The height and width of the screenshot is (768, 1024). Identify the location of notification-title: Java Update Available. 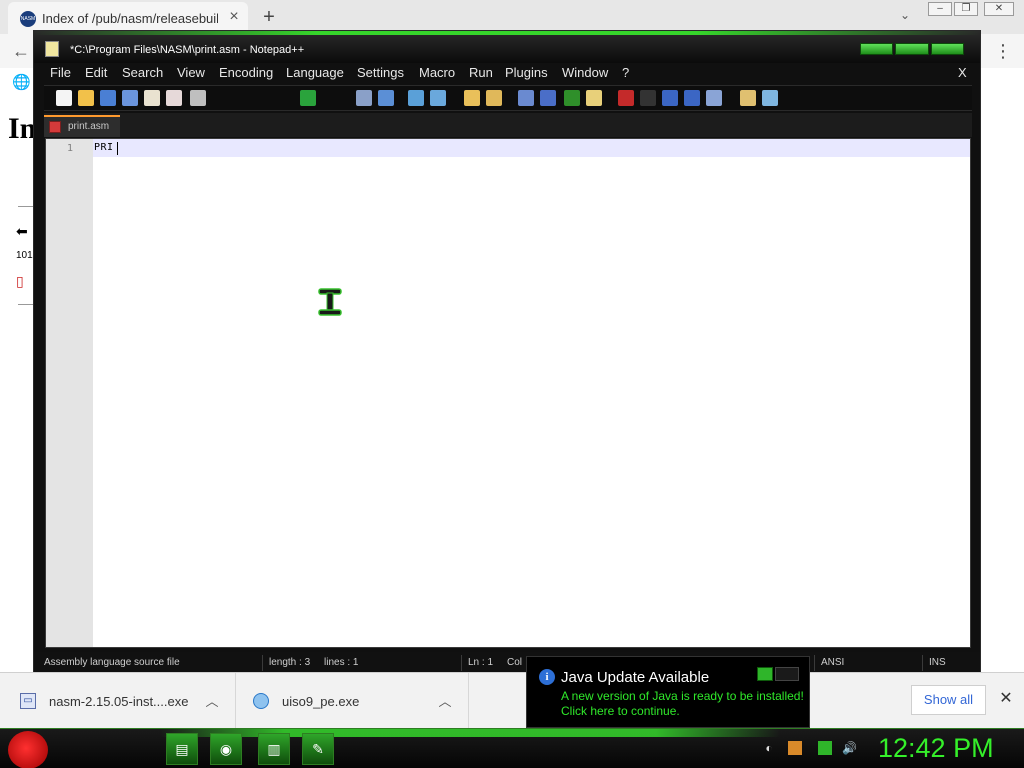
(635, 677).